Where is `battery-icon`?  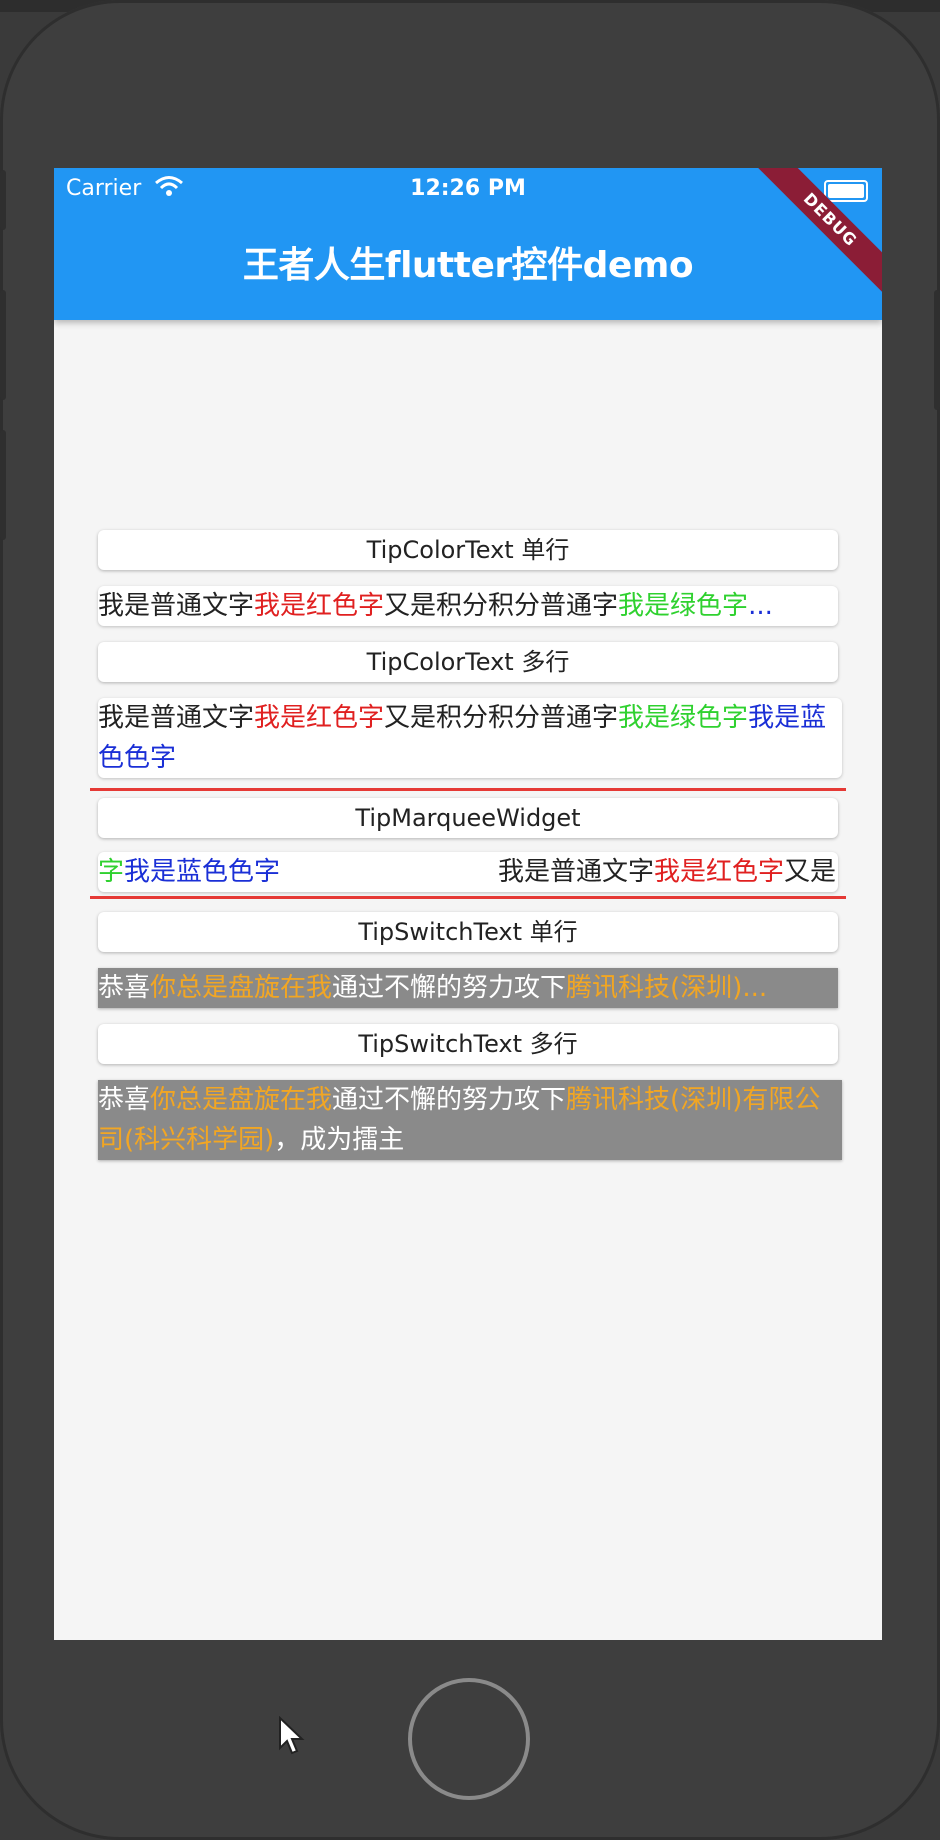 battery-icon is located at coordinates (846, 191).